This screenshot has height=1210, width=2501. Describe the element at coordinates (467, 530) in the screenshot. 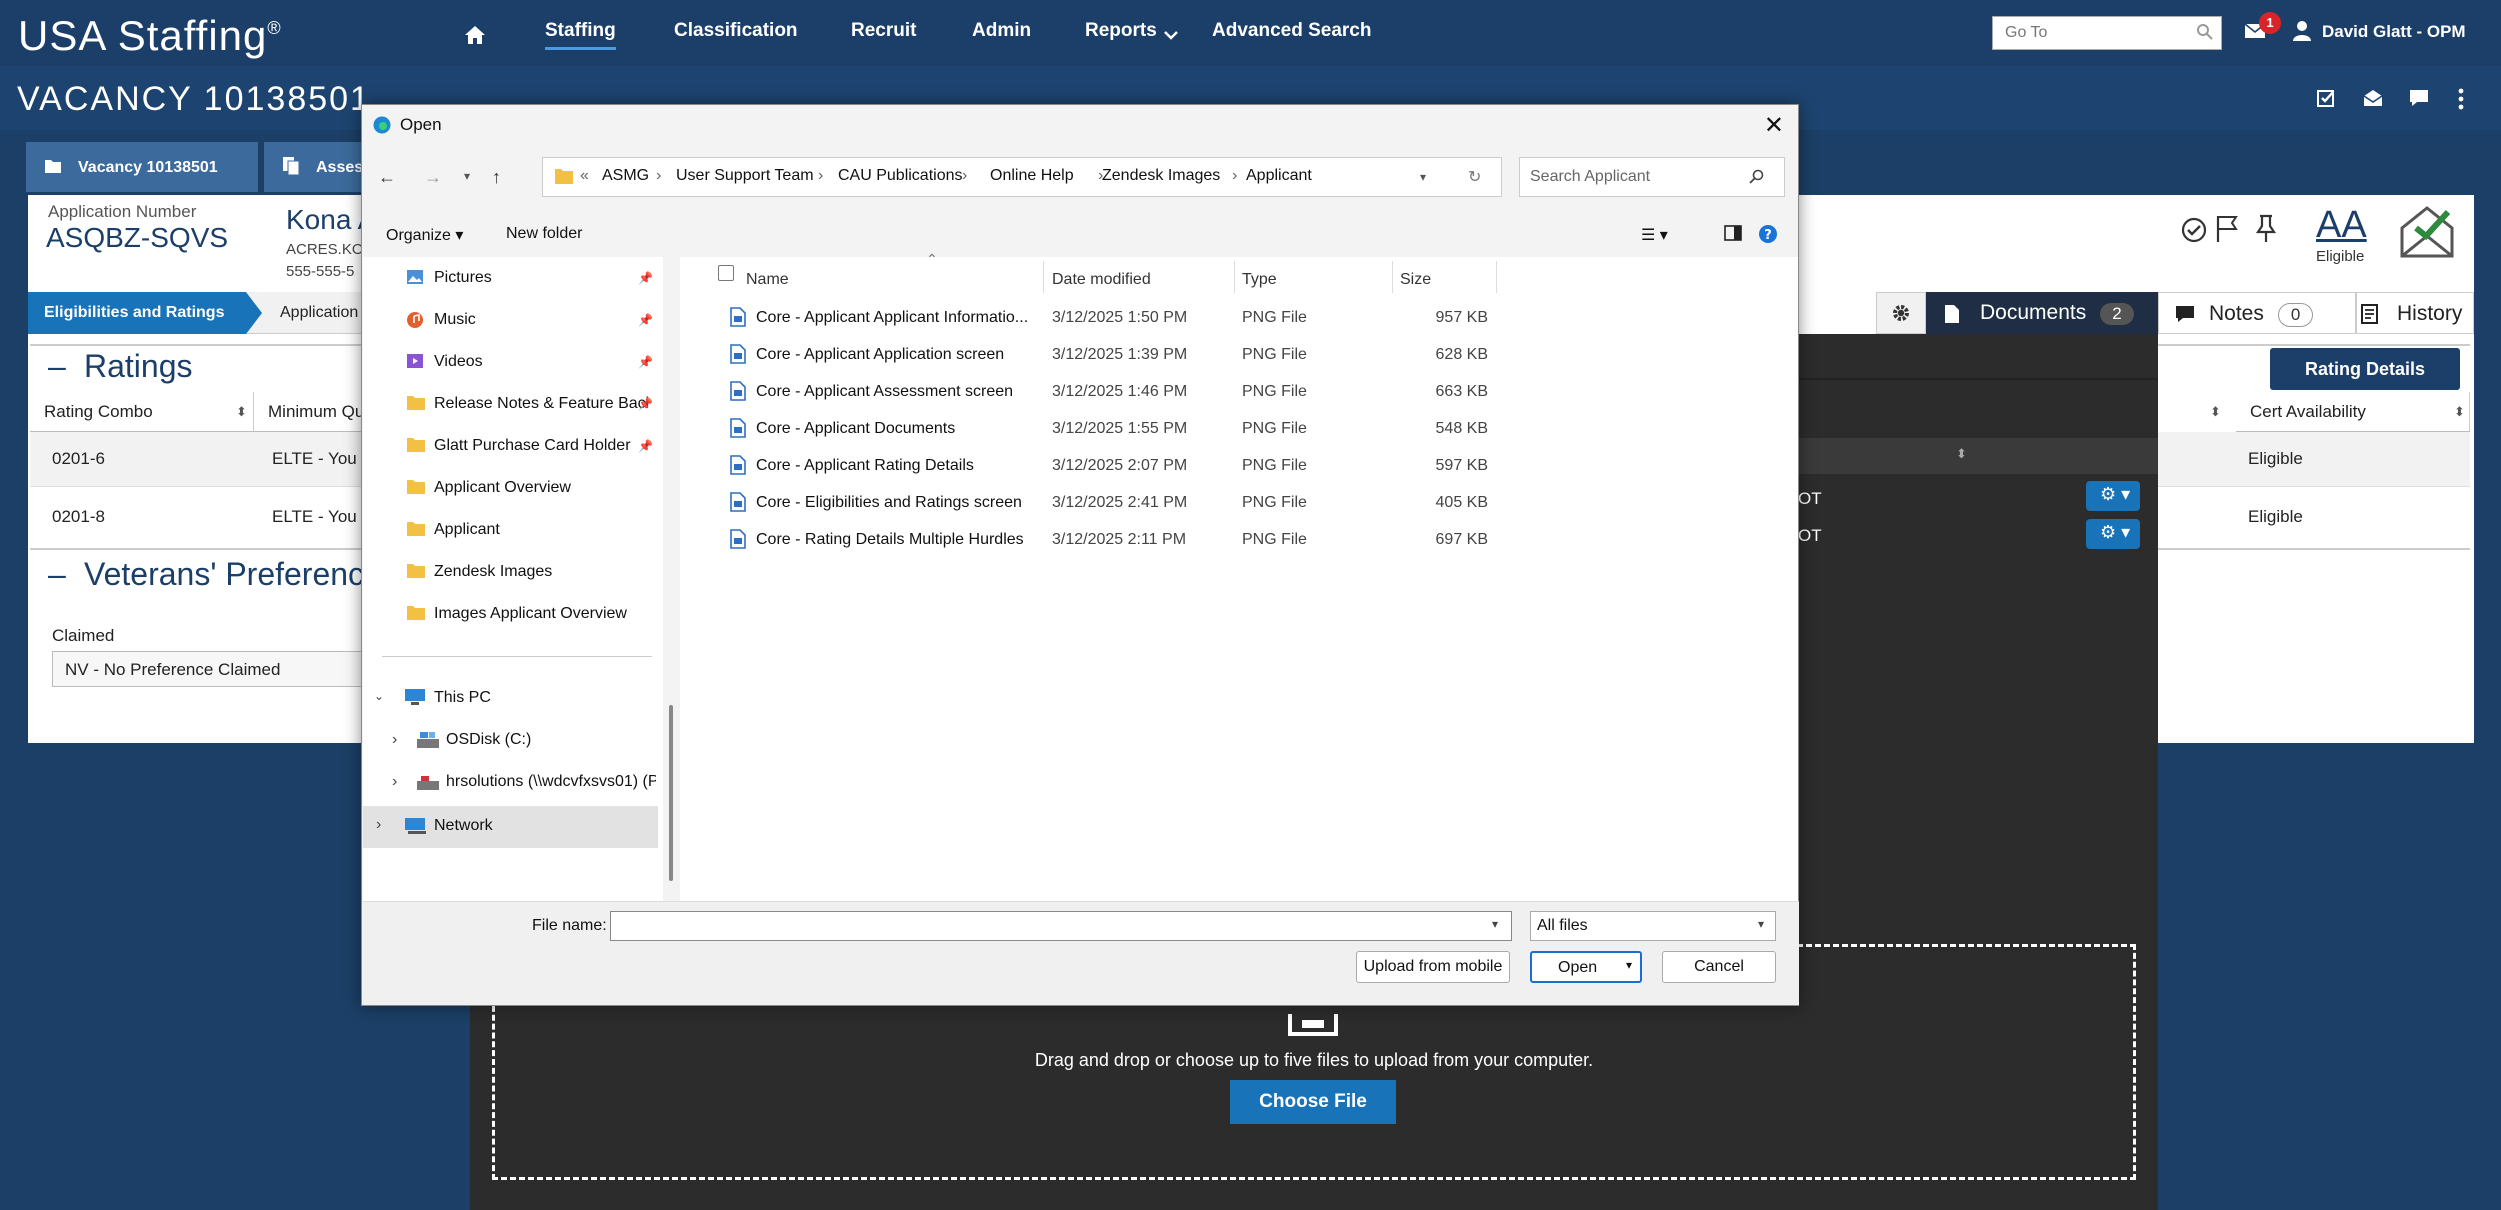

I see `tree-item-applicant: Applicant` at that location.